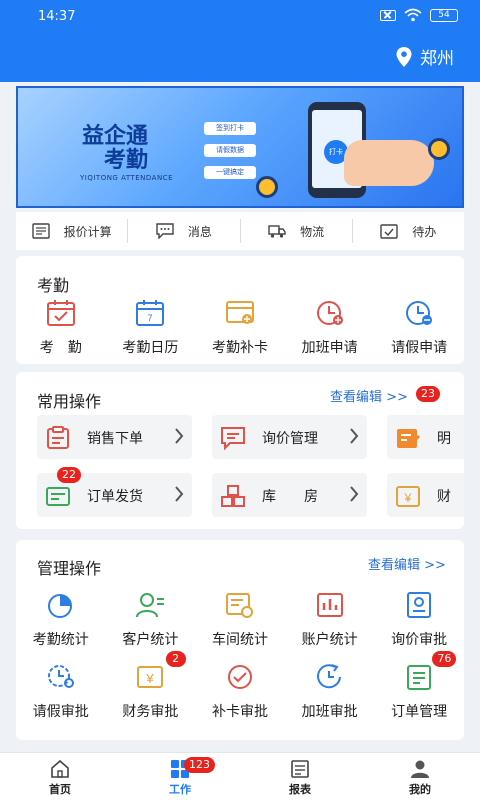 This screenshot has height=800, width=480. I want to click on location-selector: 郑州, so click(425, 56).